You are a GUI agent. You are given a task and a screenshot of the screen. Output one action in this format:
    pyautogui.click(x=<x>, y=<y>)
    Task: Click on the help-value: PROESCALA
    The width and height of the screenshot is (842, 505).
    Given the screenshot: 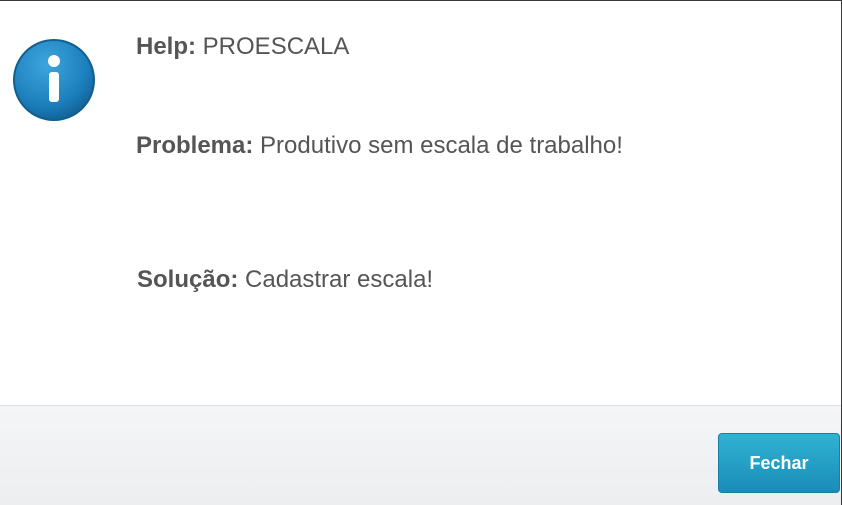 What is the action you would take?
    pyautogui.click(x=276, y=46)
    